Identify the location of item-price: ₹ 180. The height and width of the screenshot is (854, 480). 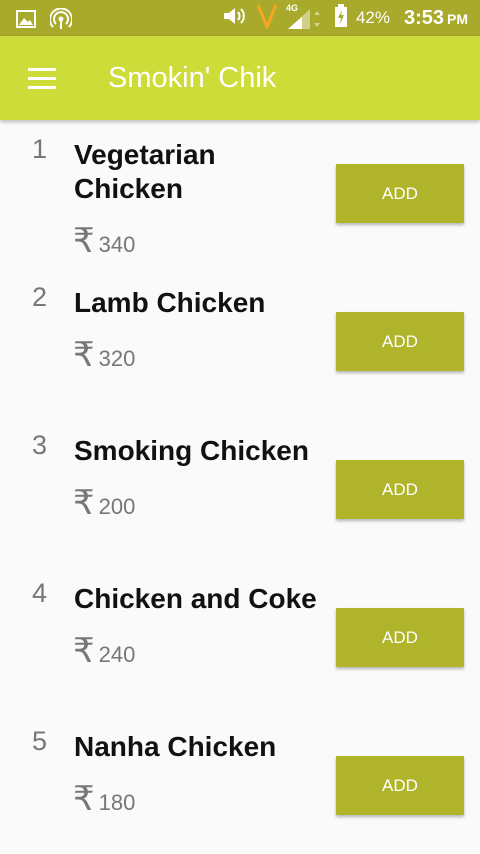
(104, 799).